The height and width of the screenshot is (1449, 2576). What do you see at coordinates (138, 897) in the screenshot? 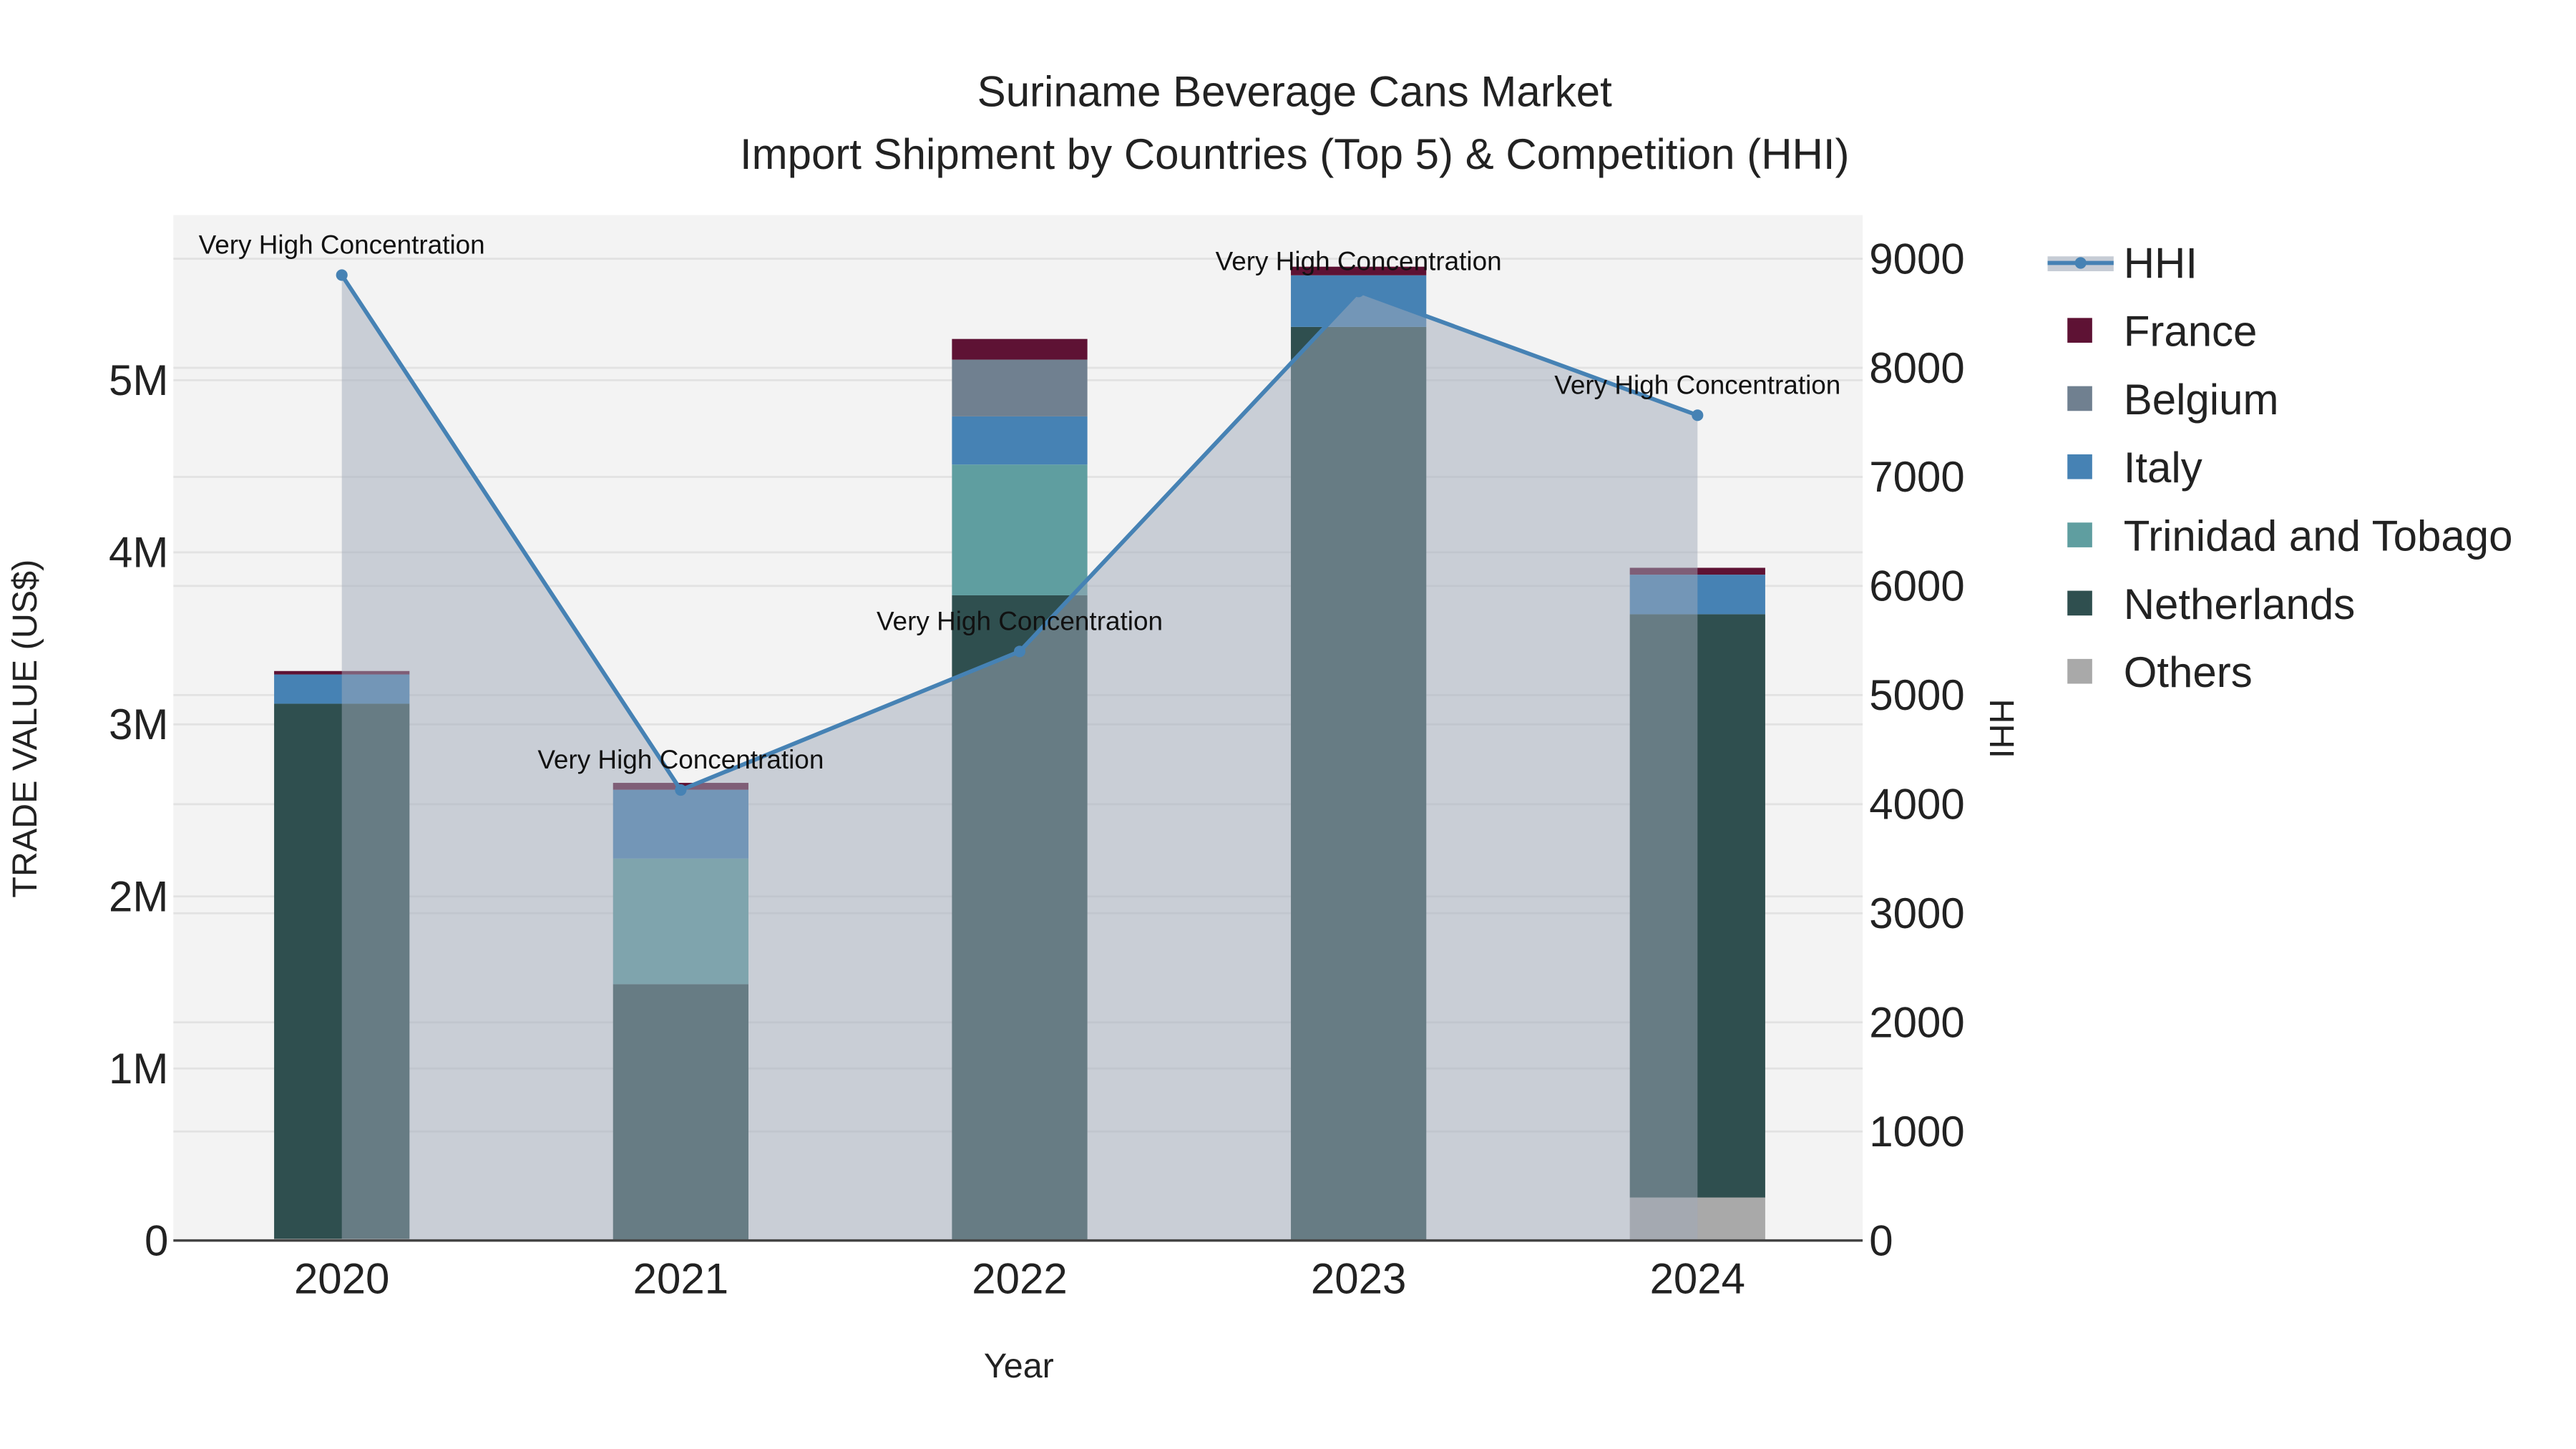
I see `y-tick-label: 2M` at bounding box center [138, 897].